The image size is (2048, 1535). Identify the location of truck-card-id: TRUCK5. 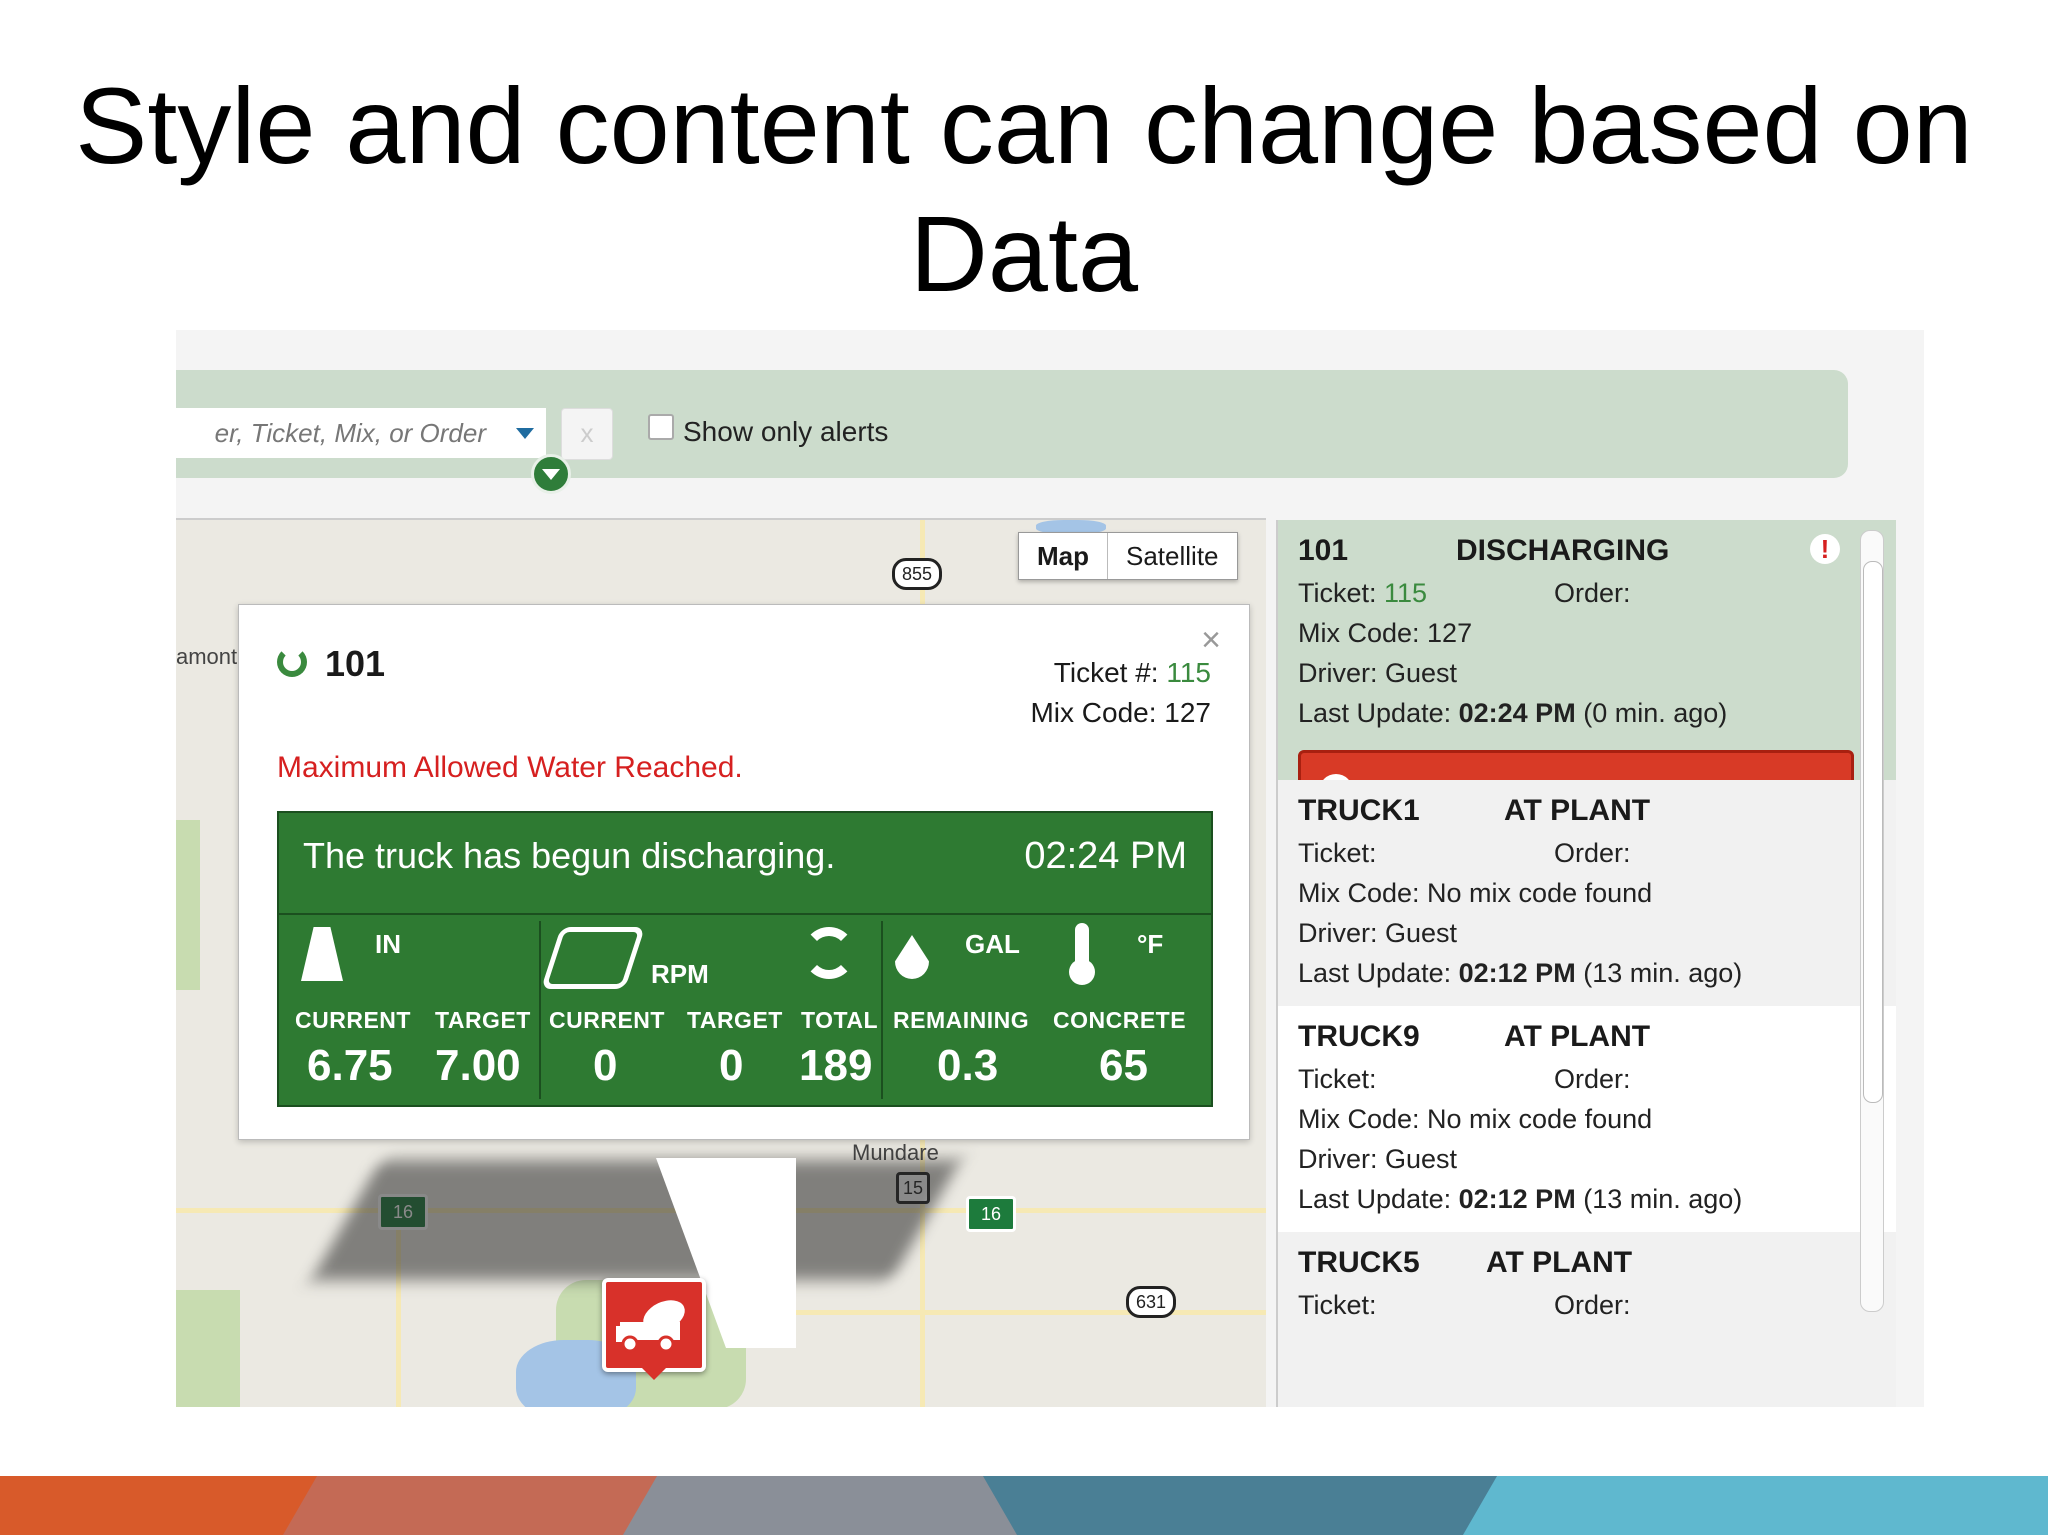
(1359, 1262).